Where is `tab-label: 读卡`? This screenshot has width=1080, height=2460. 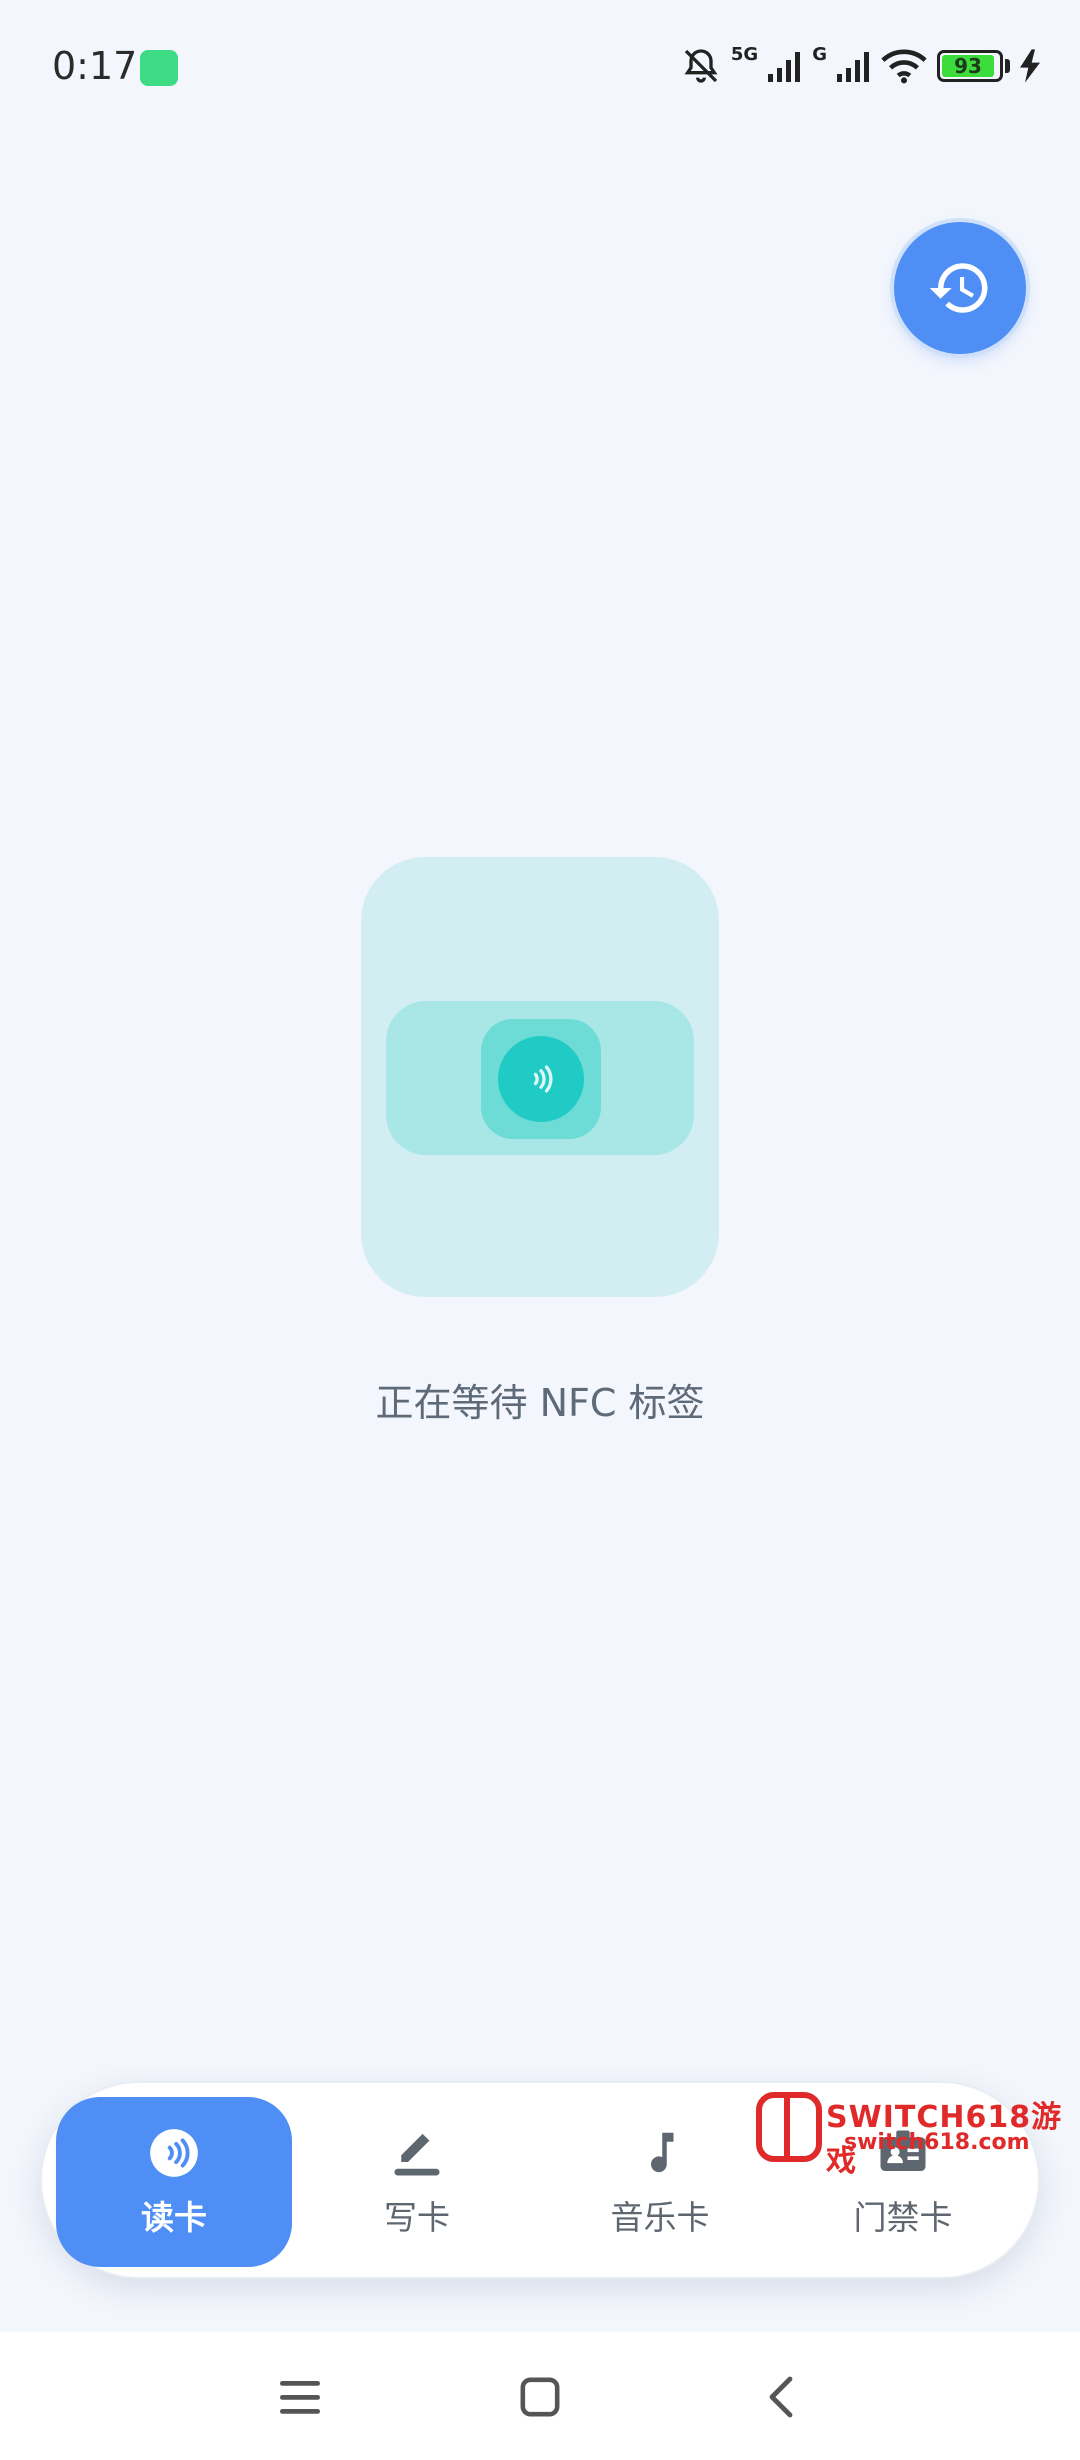
tab-label: 读卡 is located at coordinates (174, 2217).